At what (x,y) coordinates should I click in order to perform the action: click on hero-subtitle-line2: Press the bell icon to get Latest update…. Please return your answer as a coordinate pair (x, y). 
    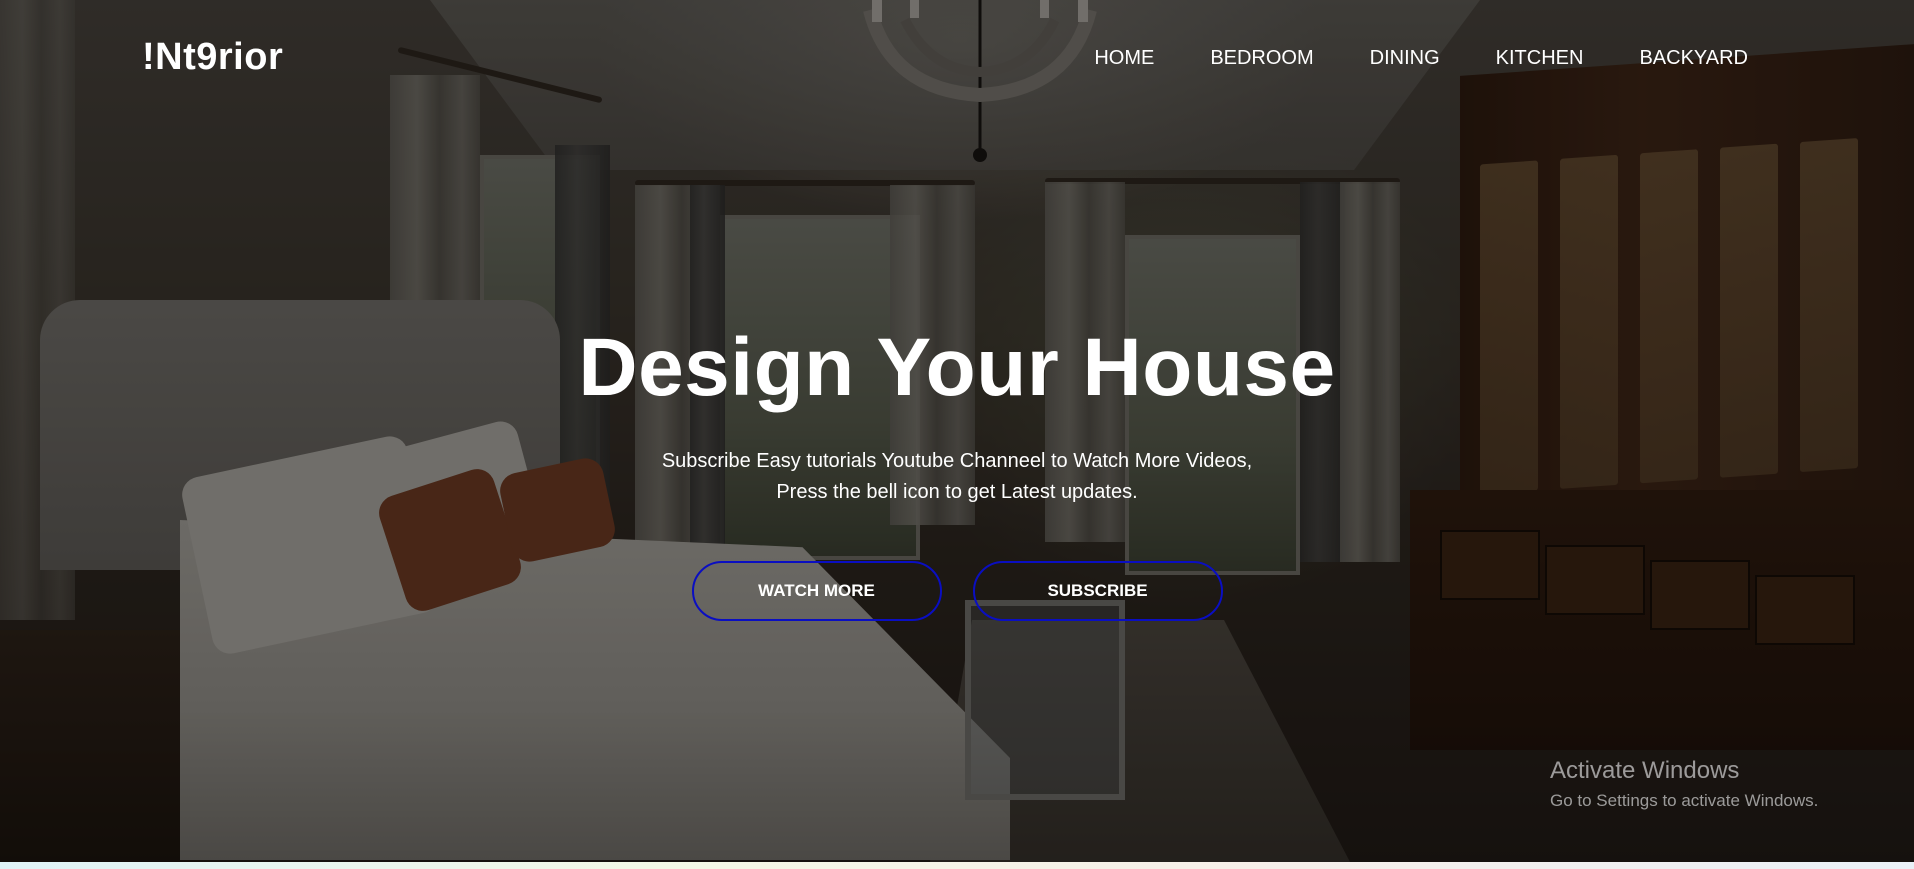
    Looking at the image, I should click on (957, 492).